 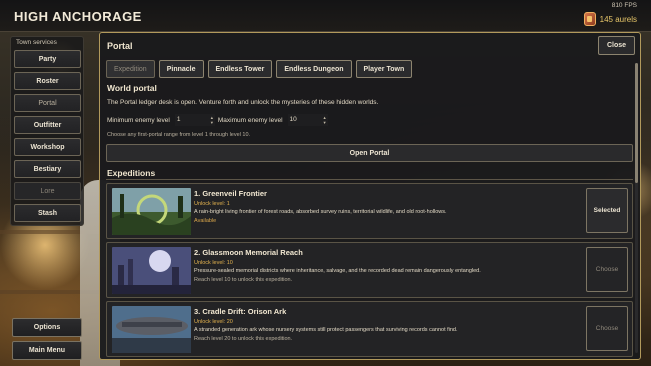 I want to click on tab-player-town: Player Town, so click(x=384, y=69).